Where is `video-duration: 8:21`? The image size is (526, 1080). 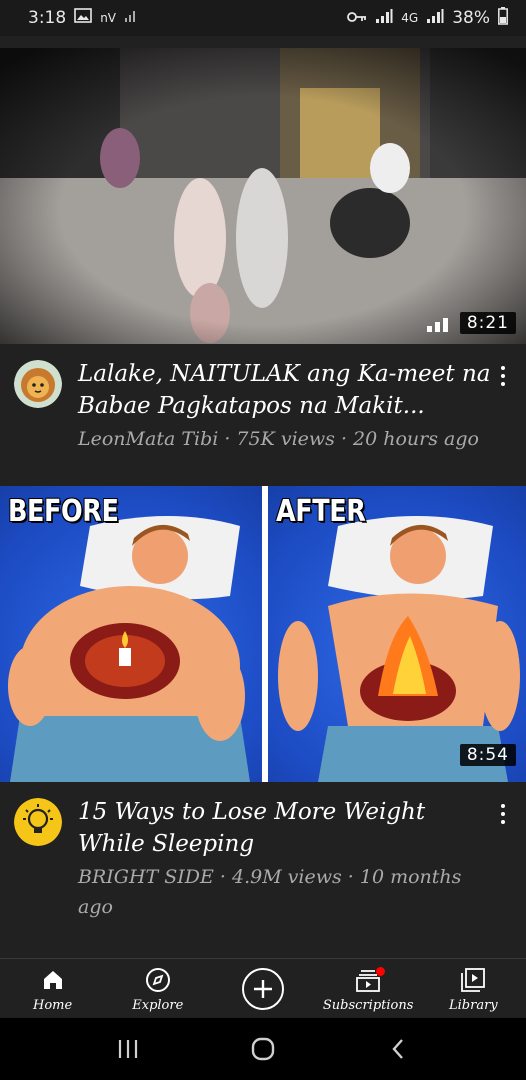
video-duration: 8:21 is located at coordinates (487, 323).